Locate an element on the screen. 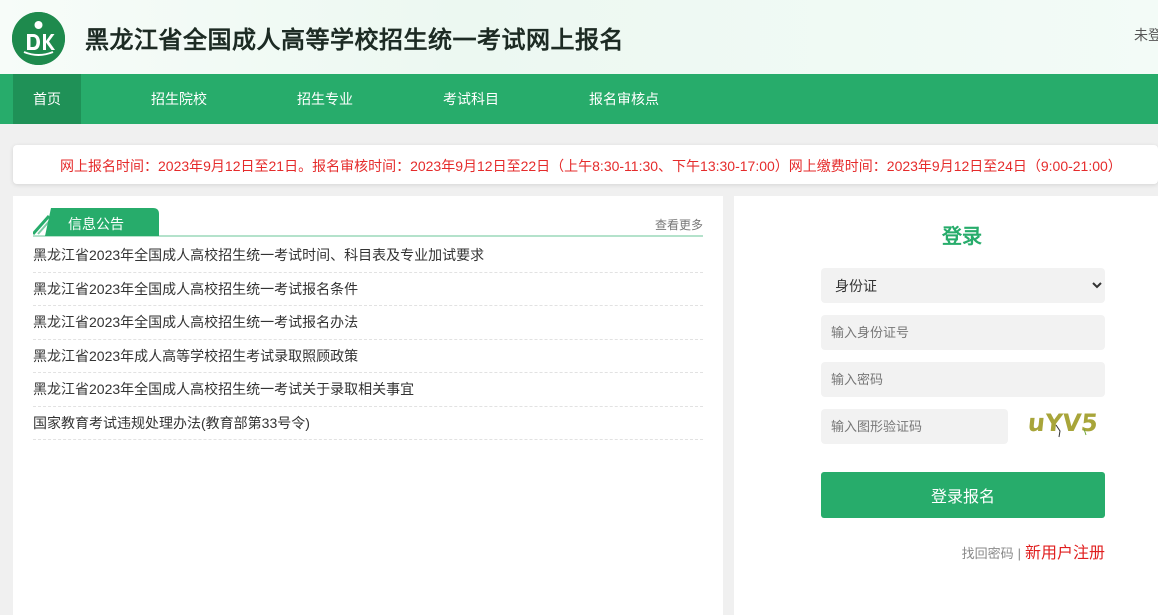 This screenshot has width=1158, height=615. captcha-noise is located at coordinates (1071, 431).